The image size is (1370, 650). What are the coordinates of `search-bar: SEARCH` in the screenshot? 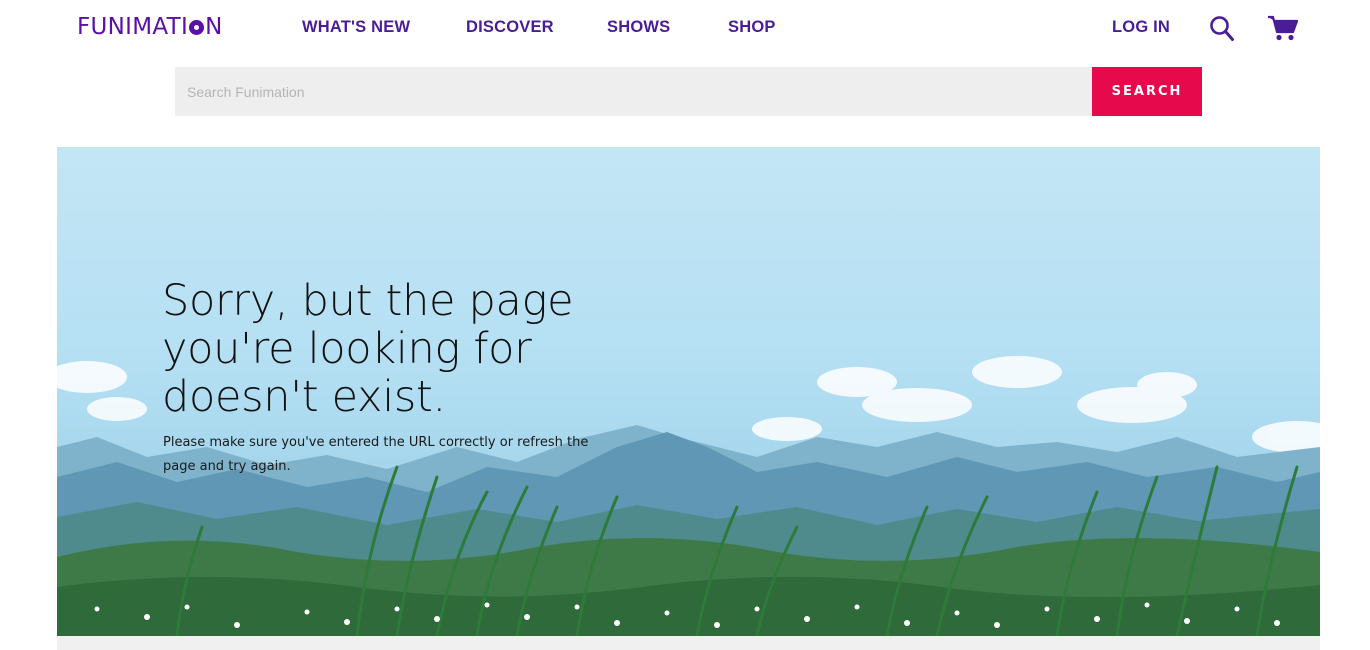 It's located at (688, 91).